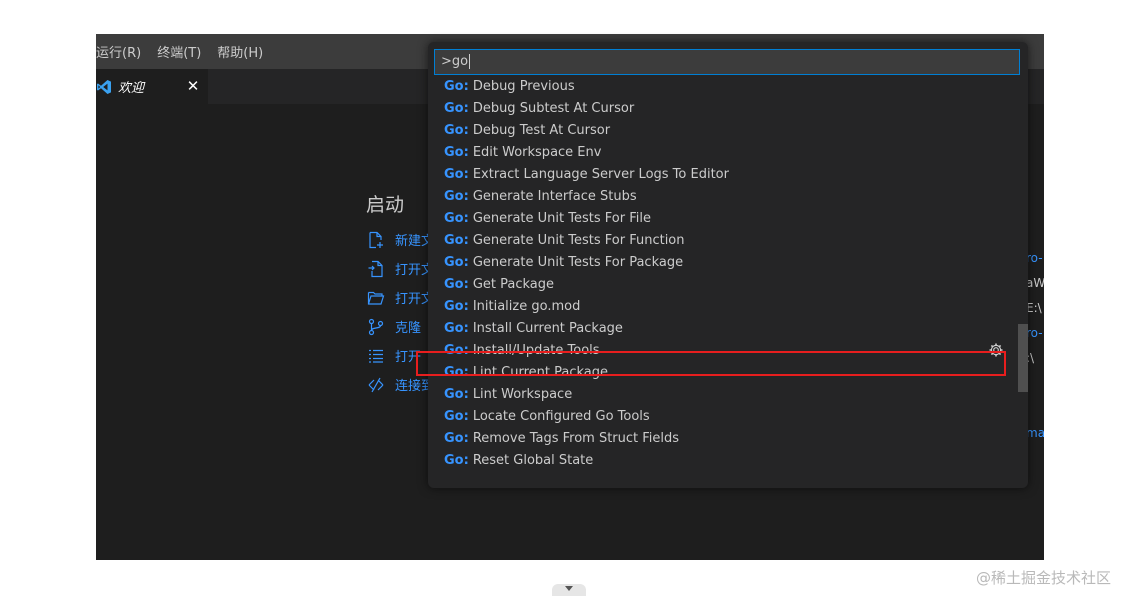  What do you see at coordinates (723, 284) in the screenshot?
I see `command-item: Go: Get Package` at bounding box center [723, 284].